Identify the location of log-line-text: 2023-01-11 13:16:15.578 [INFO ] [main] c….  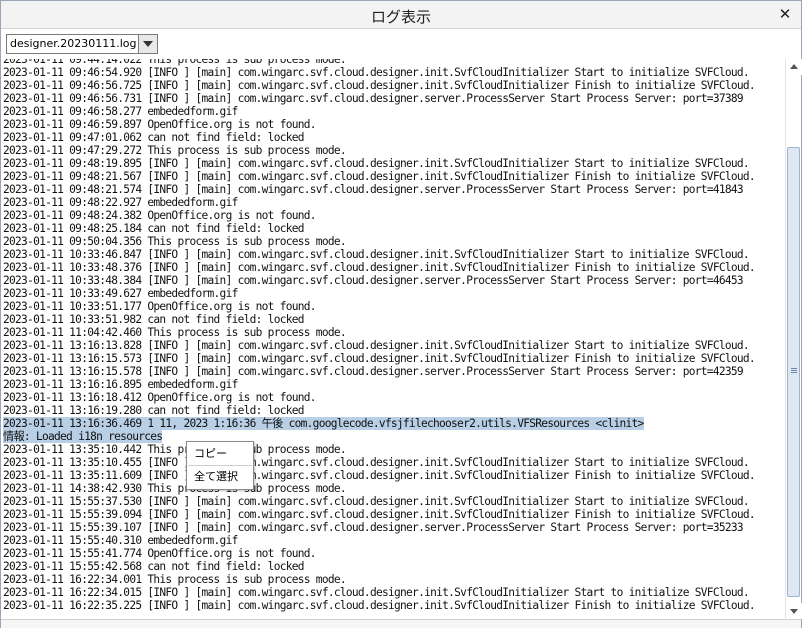
(373, 371).